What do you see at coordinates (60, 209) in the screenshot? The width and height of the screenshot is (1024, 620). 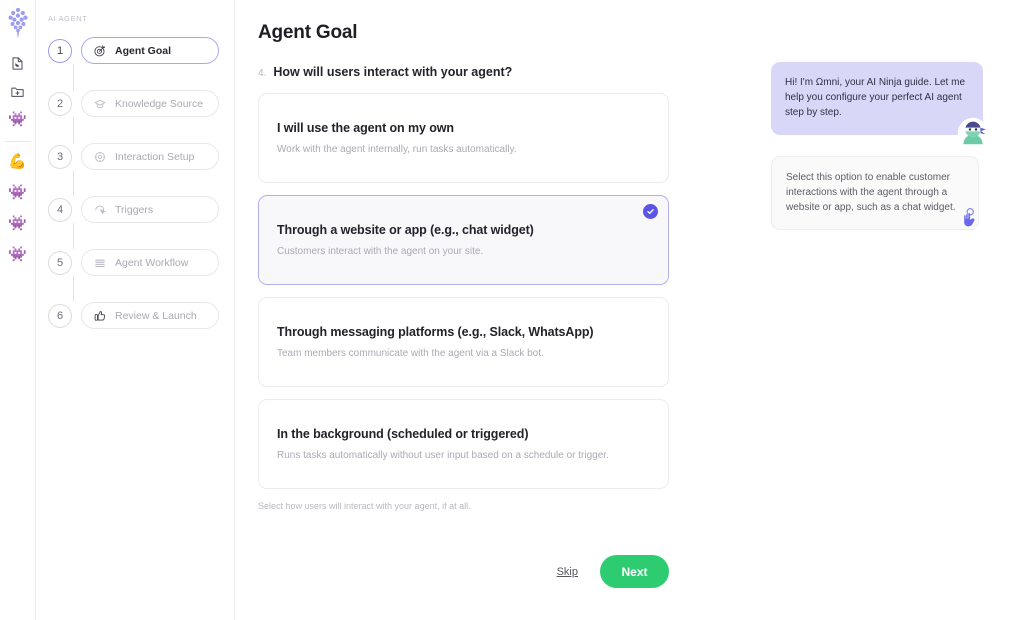 I see `step-number-4: 4` at bounding box center [60, 209].